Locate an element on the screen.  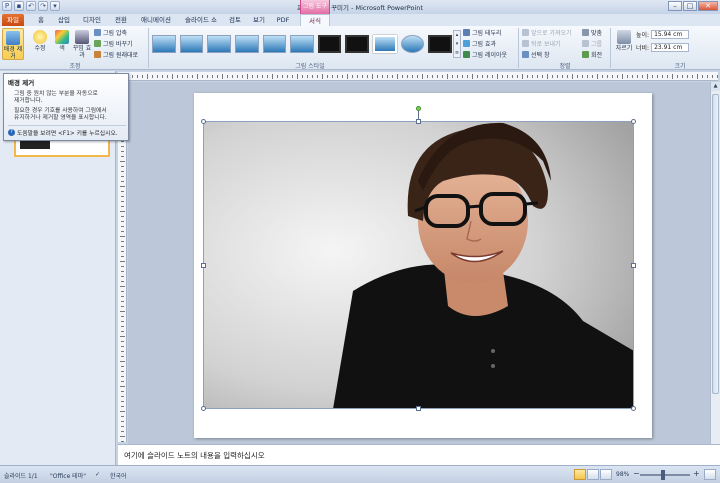
tab-view: 보기 is located at coordinates (259, 20).